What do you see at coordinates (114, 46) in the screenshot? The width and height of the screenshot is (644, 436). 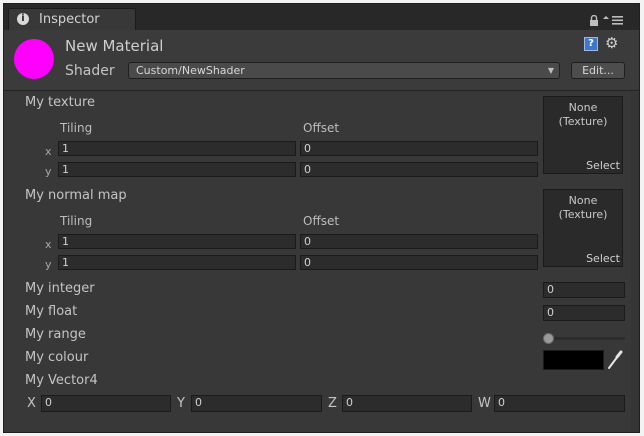 I see `material-name: New Material` at bounding box center [114, 46].